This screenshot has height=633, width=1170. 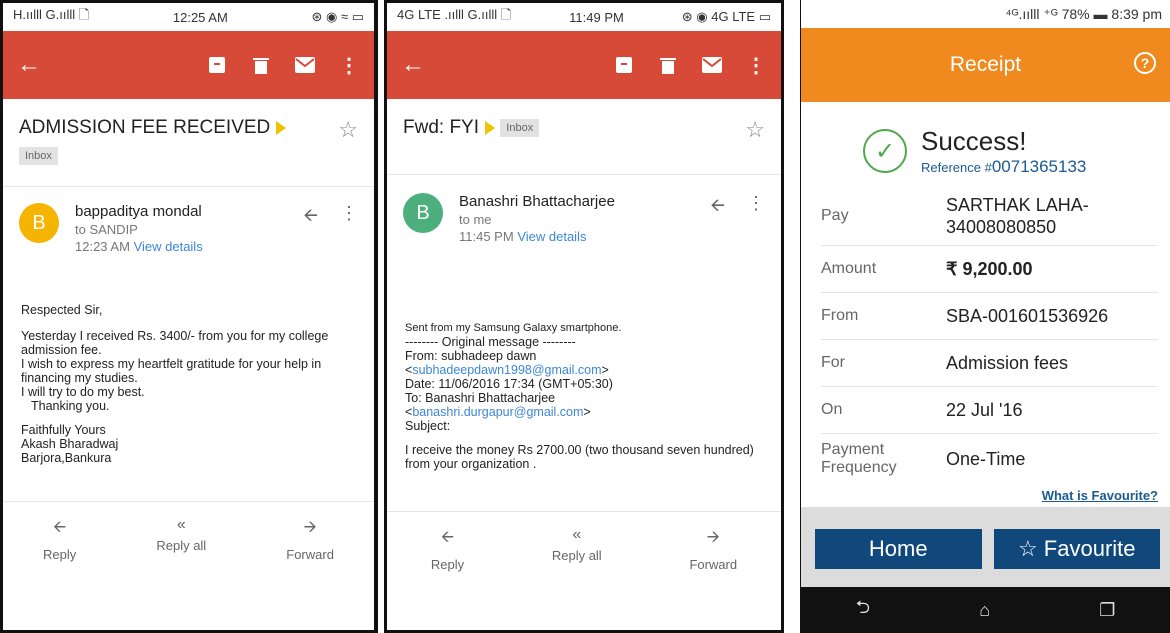 What do you see at coordinates (506, 370) in the screenshot?
I see `from-email-link: subhadeepdawn1998@gmail.com` at bounding box center [506, 370].